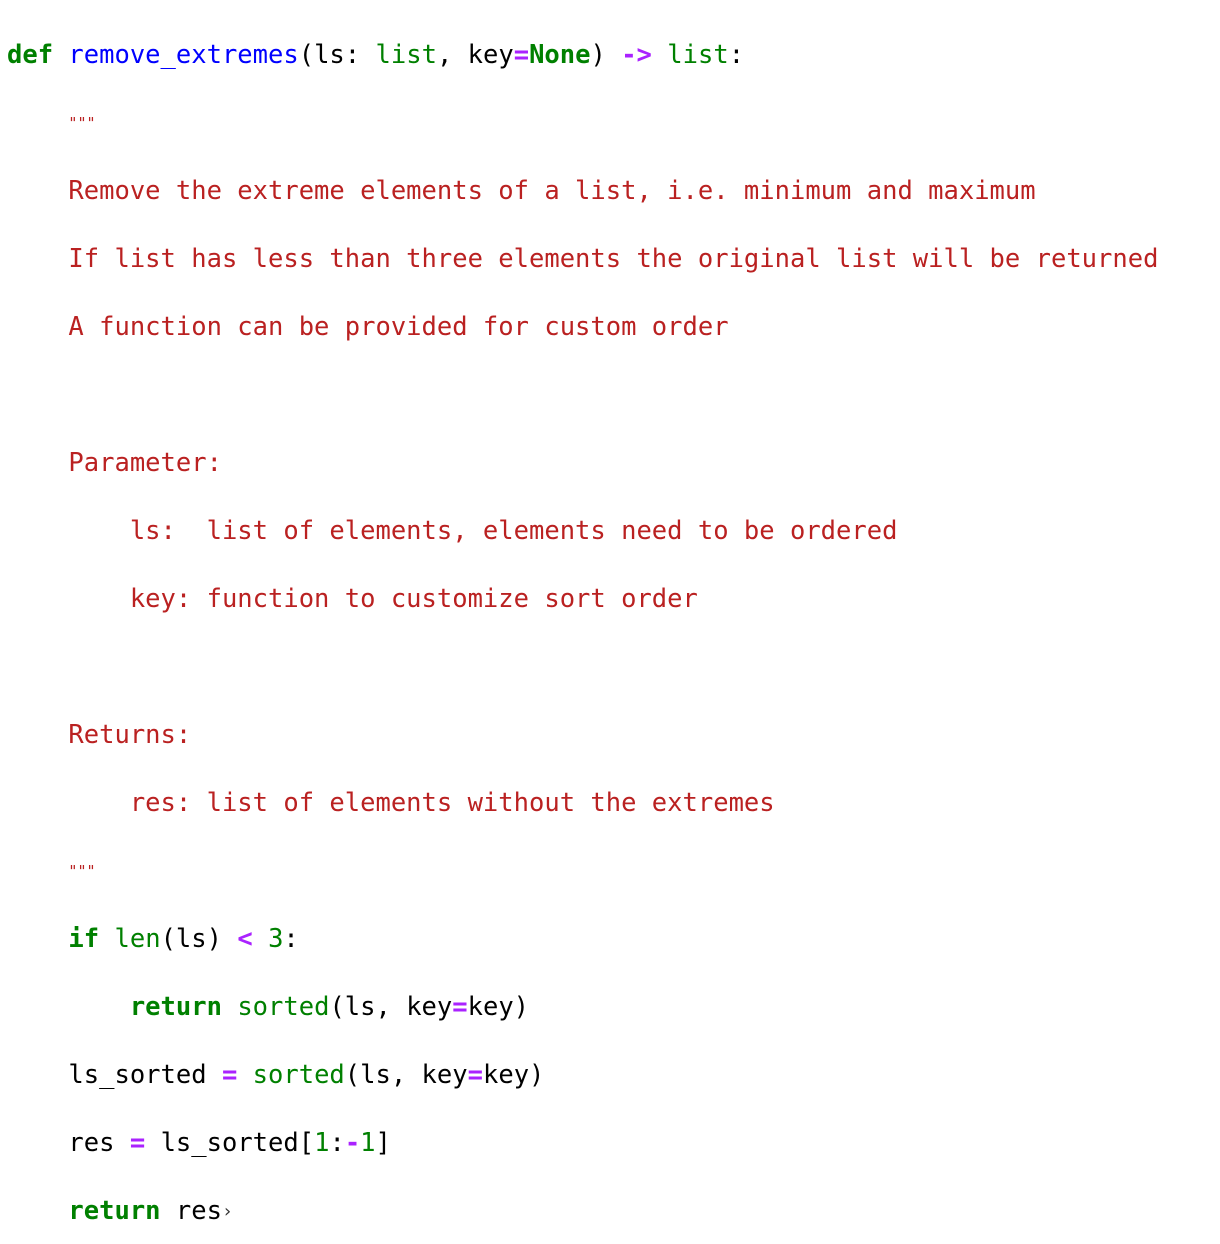 The width and height of the screenshot is (1220, 1244). Describe the element at coordinates (582, 123) in the screenshot. I see `code-line-docstring-open: """` at that location.